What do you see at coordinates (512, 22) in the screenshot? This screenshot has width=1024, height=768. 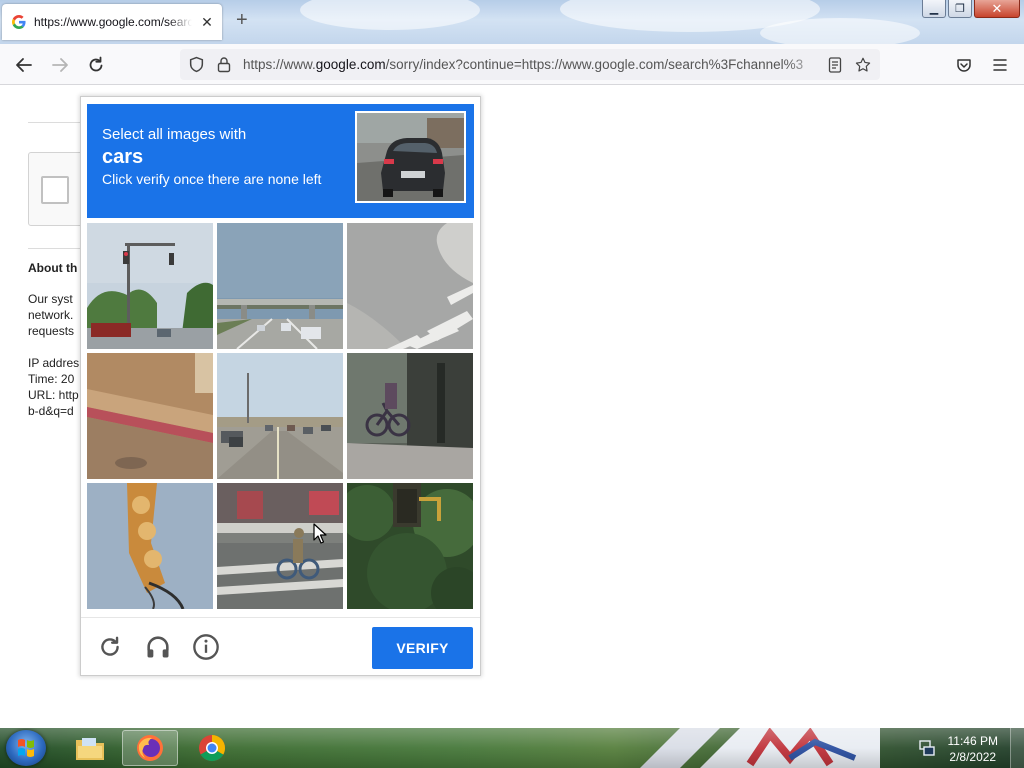 I see `browser-titlebar: https://www.google.com/search ✕ + ▁ ❐ ✕` at bounding box center [512, 22].